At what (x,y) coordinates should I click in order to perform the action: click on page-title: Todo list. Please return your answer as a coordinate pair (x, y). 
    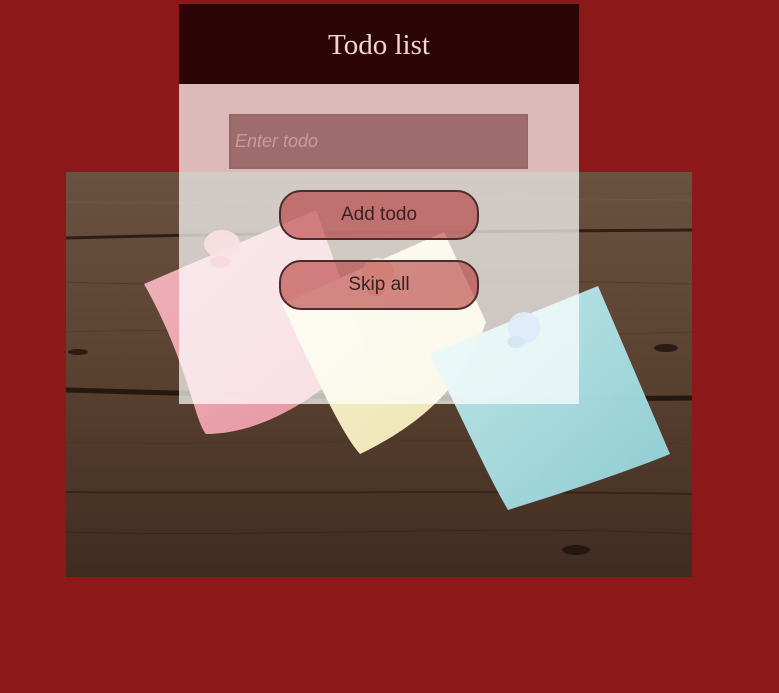
    Looking at the image, I should click on (379, 44).